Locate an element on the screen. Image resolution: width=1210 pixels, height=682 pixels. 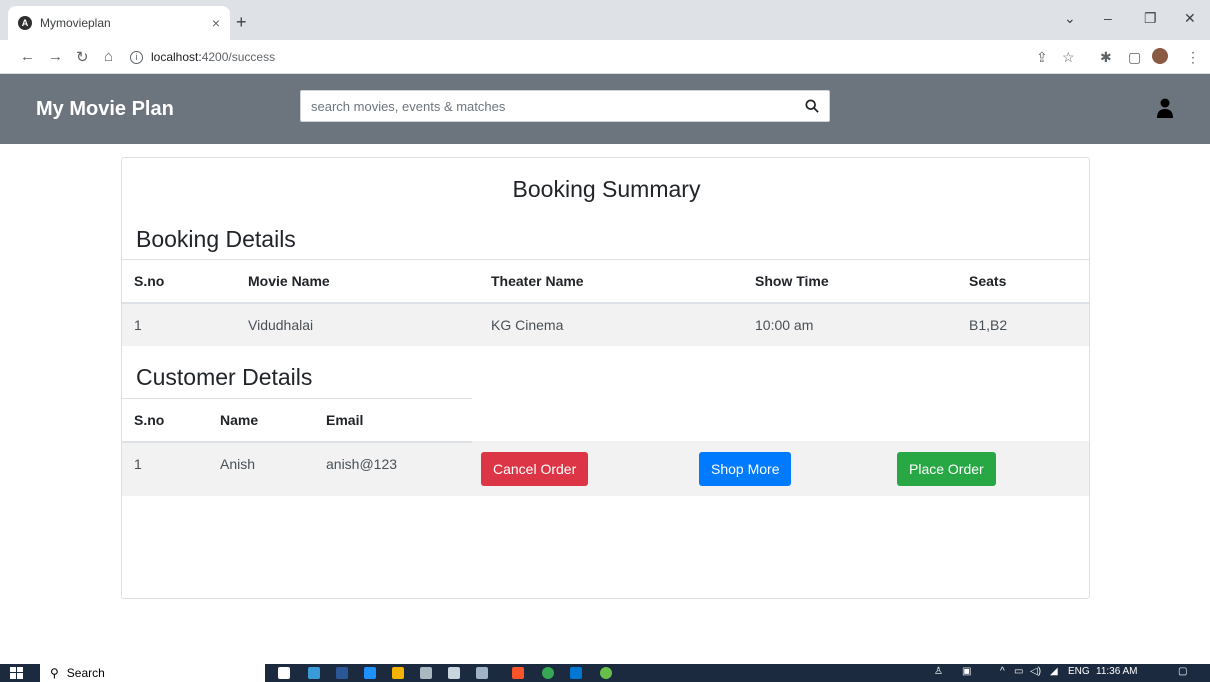
bookmark-star-icon: ☆ is located at coordinates (1068, 57).